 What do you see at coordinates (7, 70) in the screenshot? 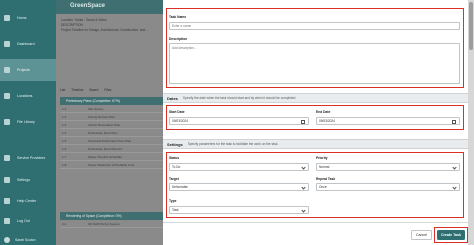
I see `folder-icon` at bounding box center [7, 70].